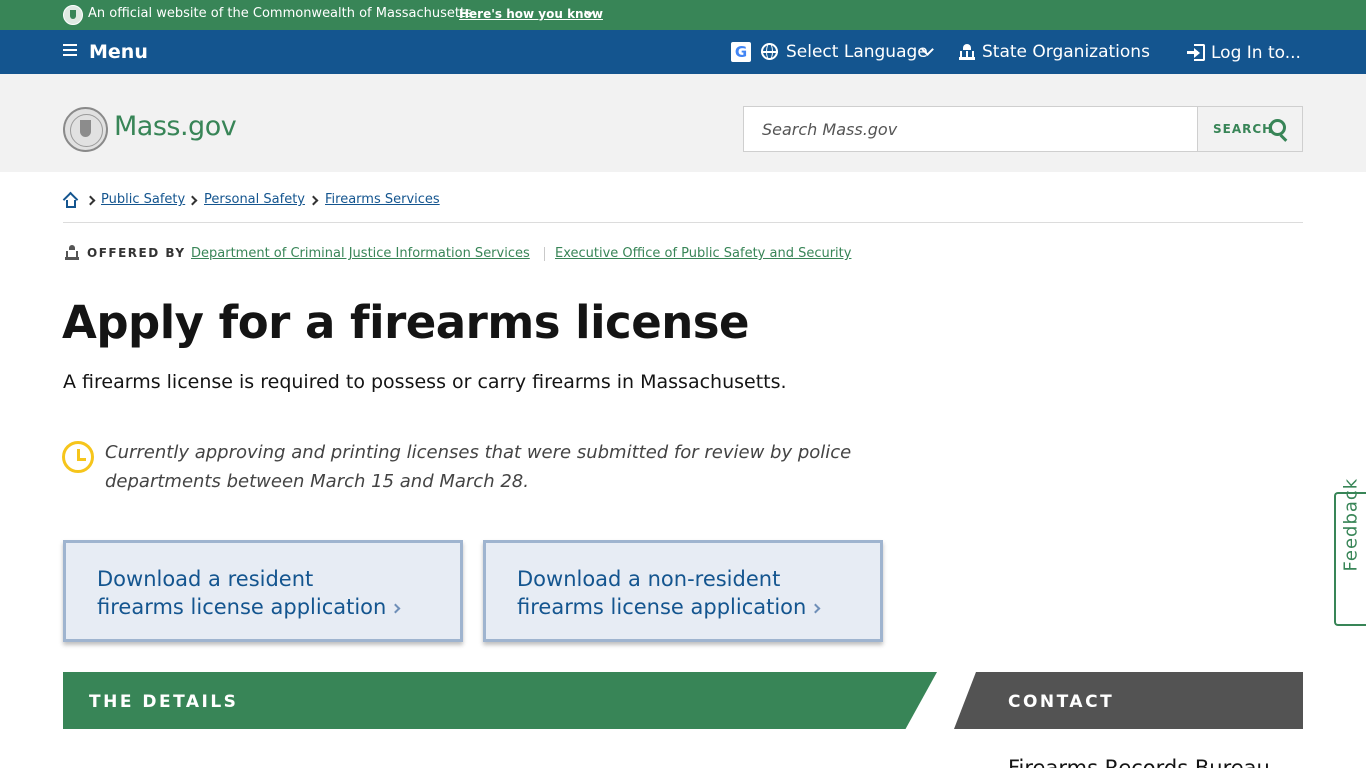  Describe the element at coordinates (1128, 700) in the screenshot. I see `contact-section-header: CONTACT` at that location.